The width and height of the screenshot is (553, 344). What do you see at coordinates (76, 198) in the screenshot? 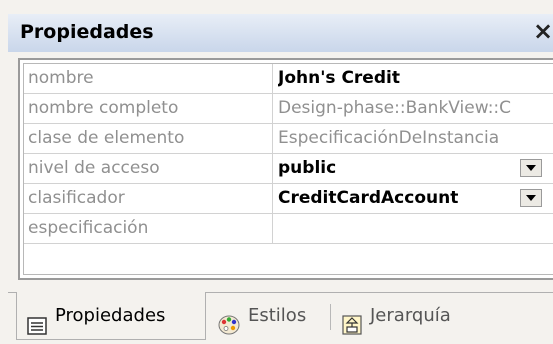
I see `property-label: clasificador` at bounding box center [76, 198].